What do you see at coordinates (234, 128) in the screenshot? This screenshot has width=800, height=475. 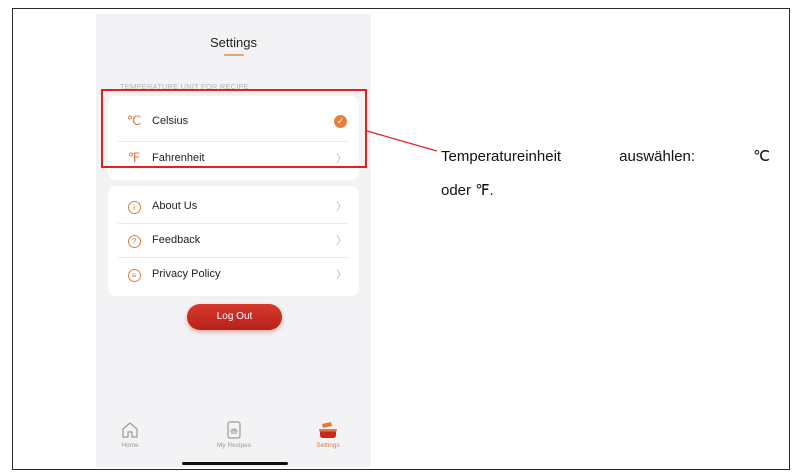 I see `highlight-box` at bounding box center [234, 128].